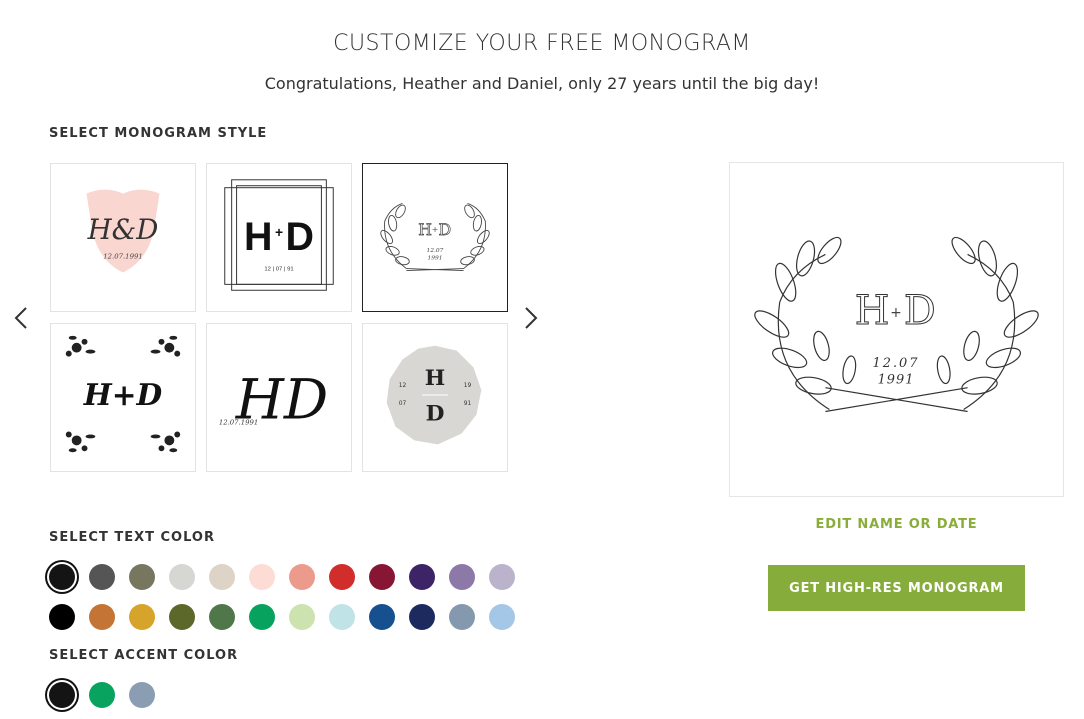 The width and height of the screenshot is (1084, 719). Describe the element at coordinates (132, 537) in the screenshot. I see `text-color-label: SELECT TEXT COLOR` at that location.